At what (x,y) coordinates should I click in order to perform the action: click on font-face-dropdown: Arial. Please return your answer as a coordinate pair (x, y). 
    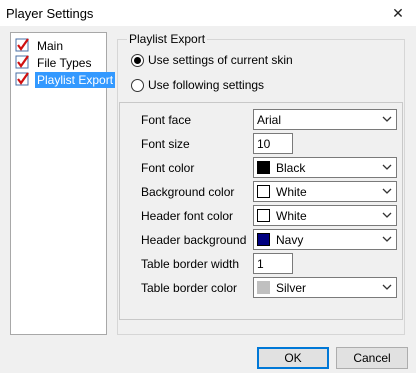
    Looking at the image, I should click on (325, 119).